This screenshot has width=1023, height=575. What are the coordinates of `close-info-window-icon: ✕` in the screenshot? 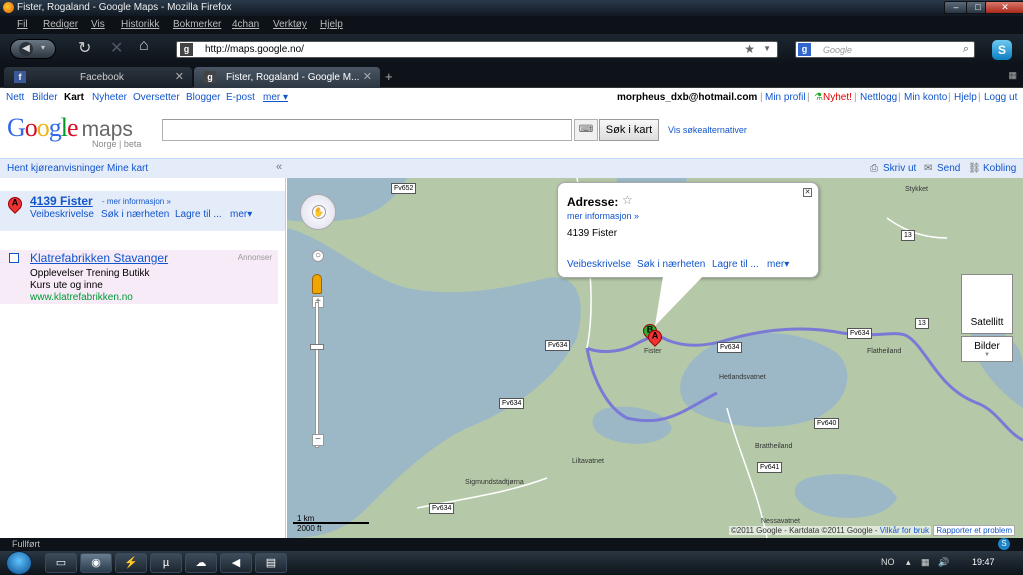 It's located at (807, 192).